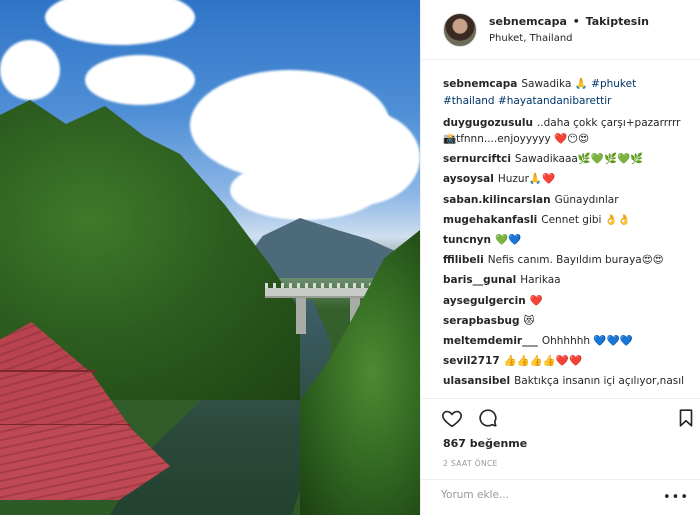 Image resolution: width=700 pixels, height=515 pixels. I want to click on comment-username: sernurciftci, so click(477, 159).